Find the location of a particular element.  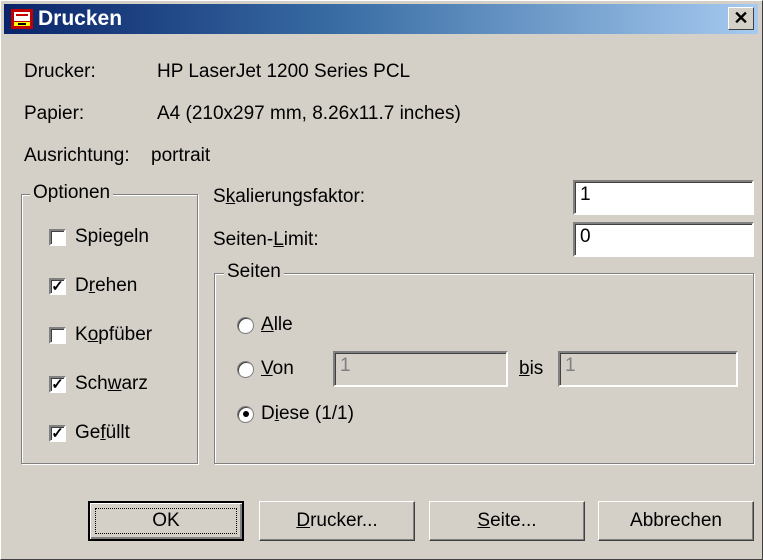

mirror-checkbox: Spiegeln is located at coordinates (99, 237).